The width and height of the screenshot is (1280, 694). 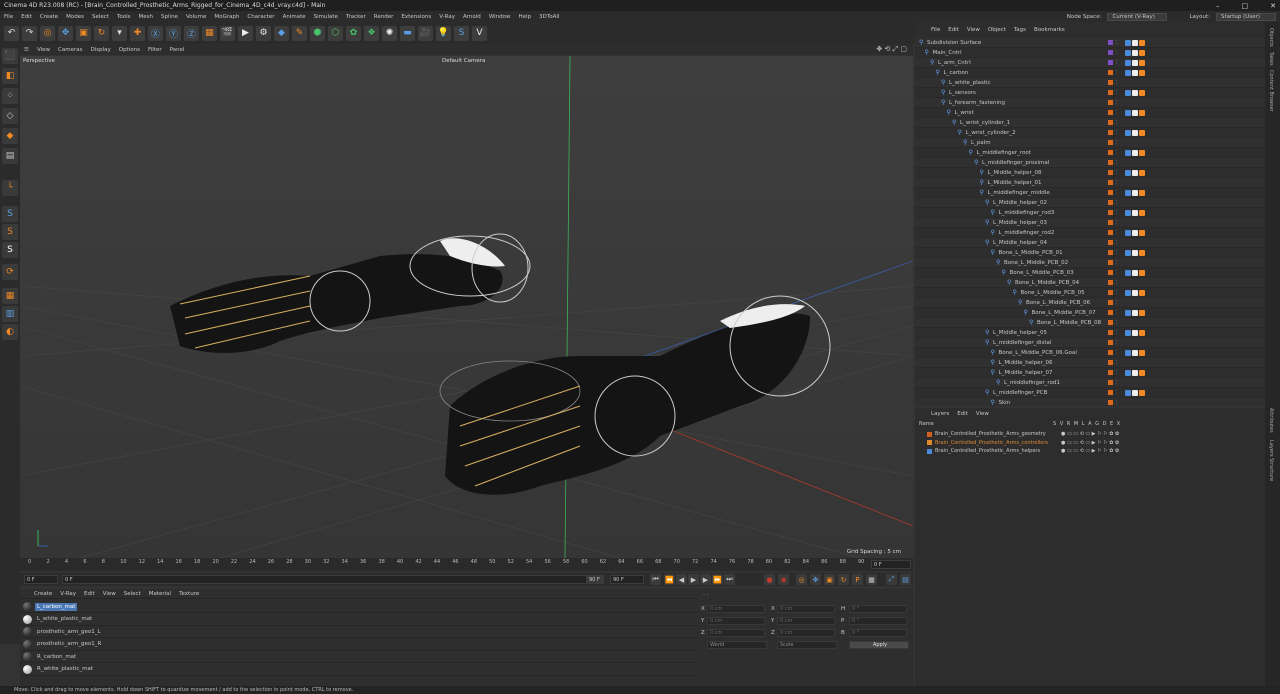 I want to click on minimize-icon: –, so click(x=1218, y=6).